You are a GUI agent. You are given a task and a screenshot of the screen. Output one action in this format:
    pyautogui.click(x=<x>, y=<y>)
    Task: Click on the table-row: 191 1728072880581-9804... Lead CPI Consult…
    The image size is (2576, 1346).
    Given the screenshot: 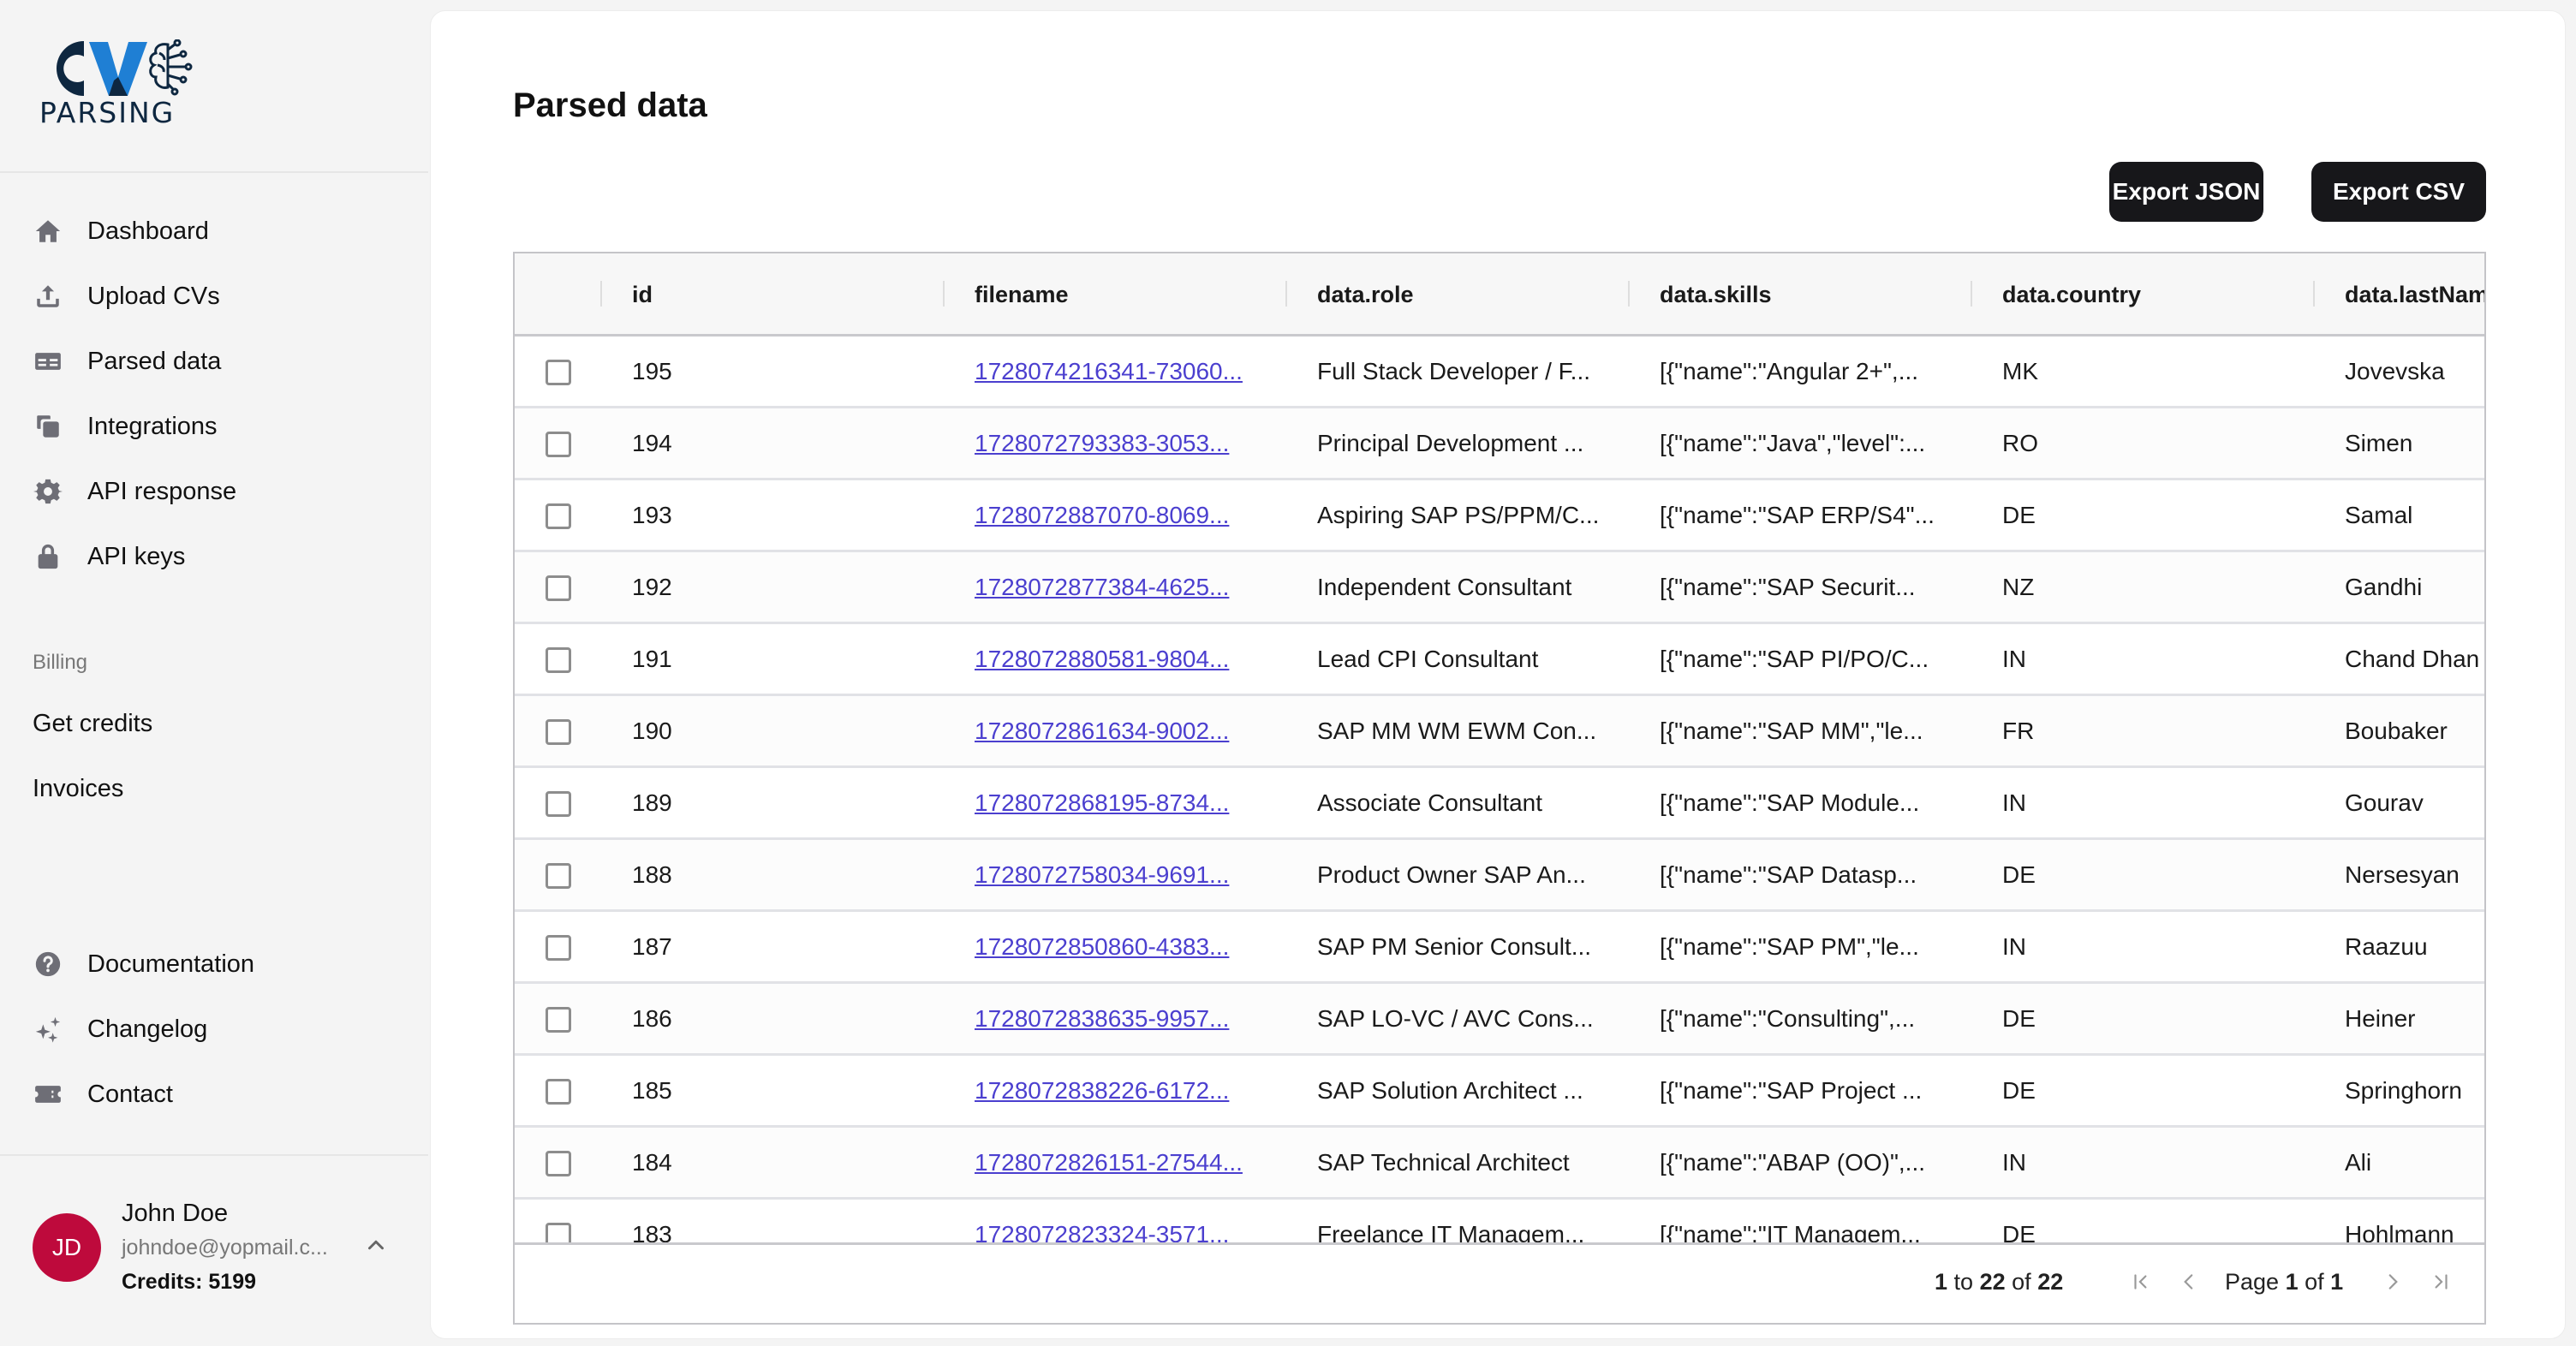 What is the action you would take?
    pyautogui.click(x=1499, y=660)
    